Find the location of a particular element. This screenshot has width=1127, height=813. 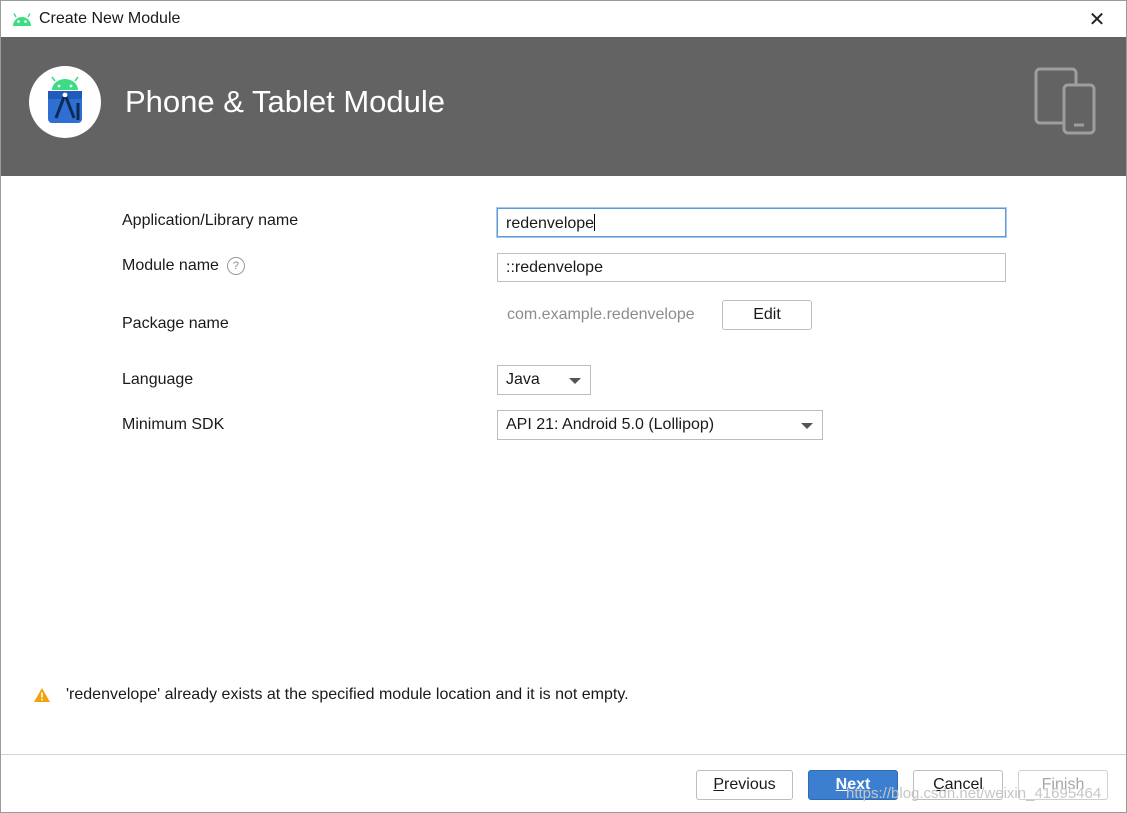

min-sdk-selected-value: API 21: Android 5.0 (Lollipop) is located at coordinates (610, 424).